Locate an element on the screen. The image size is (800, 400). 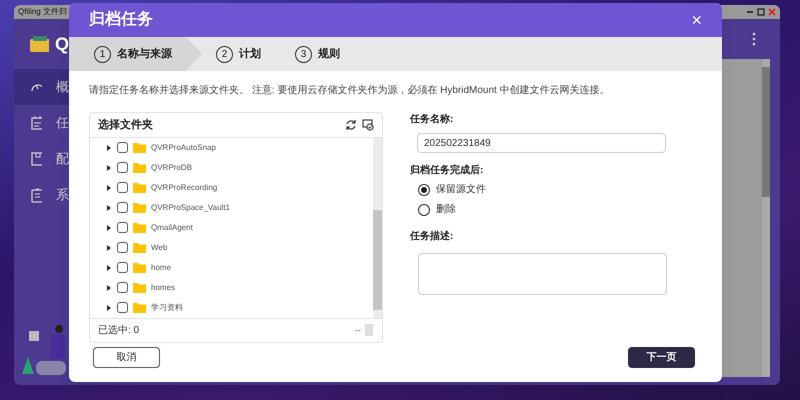
select-folder-icon is located at coordinates (368, 124).